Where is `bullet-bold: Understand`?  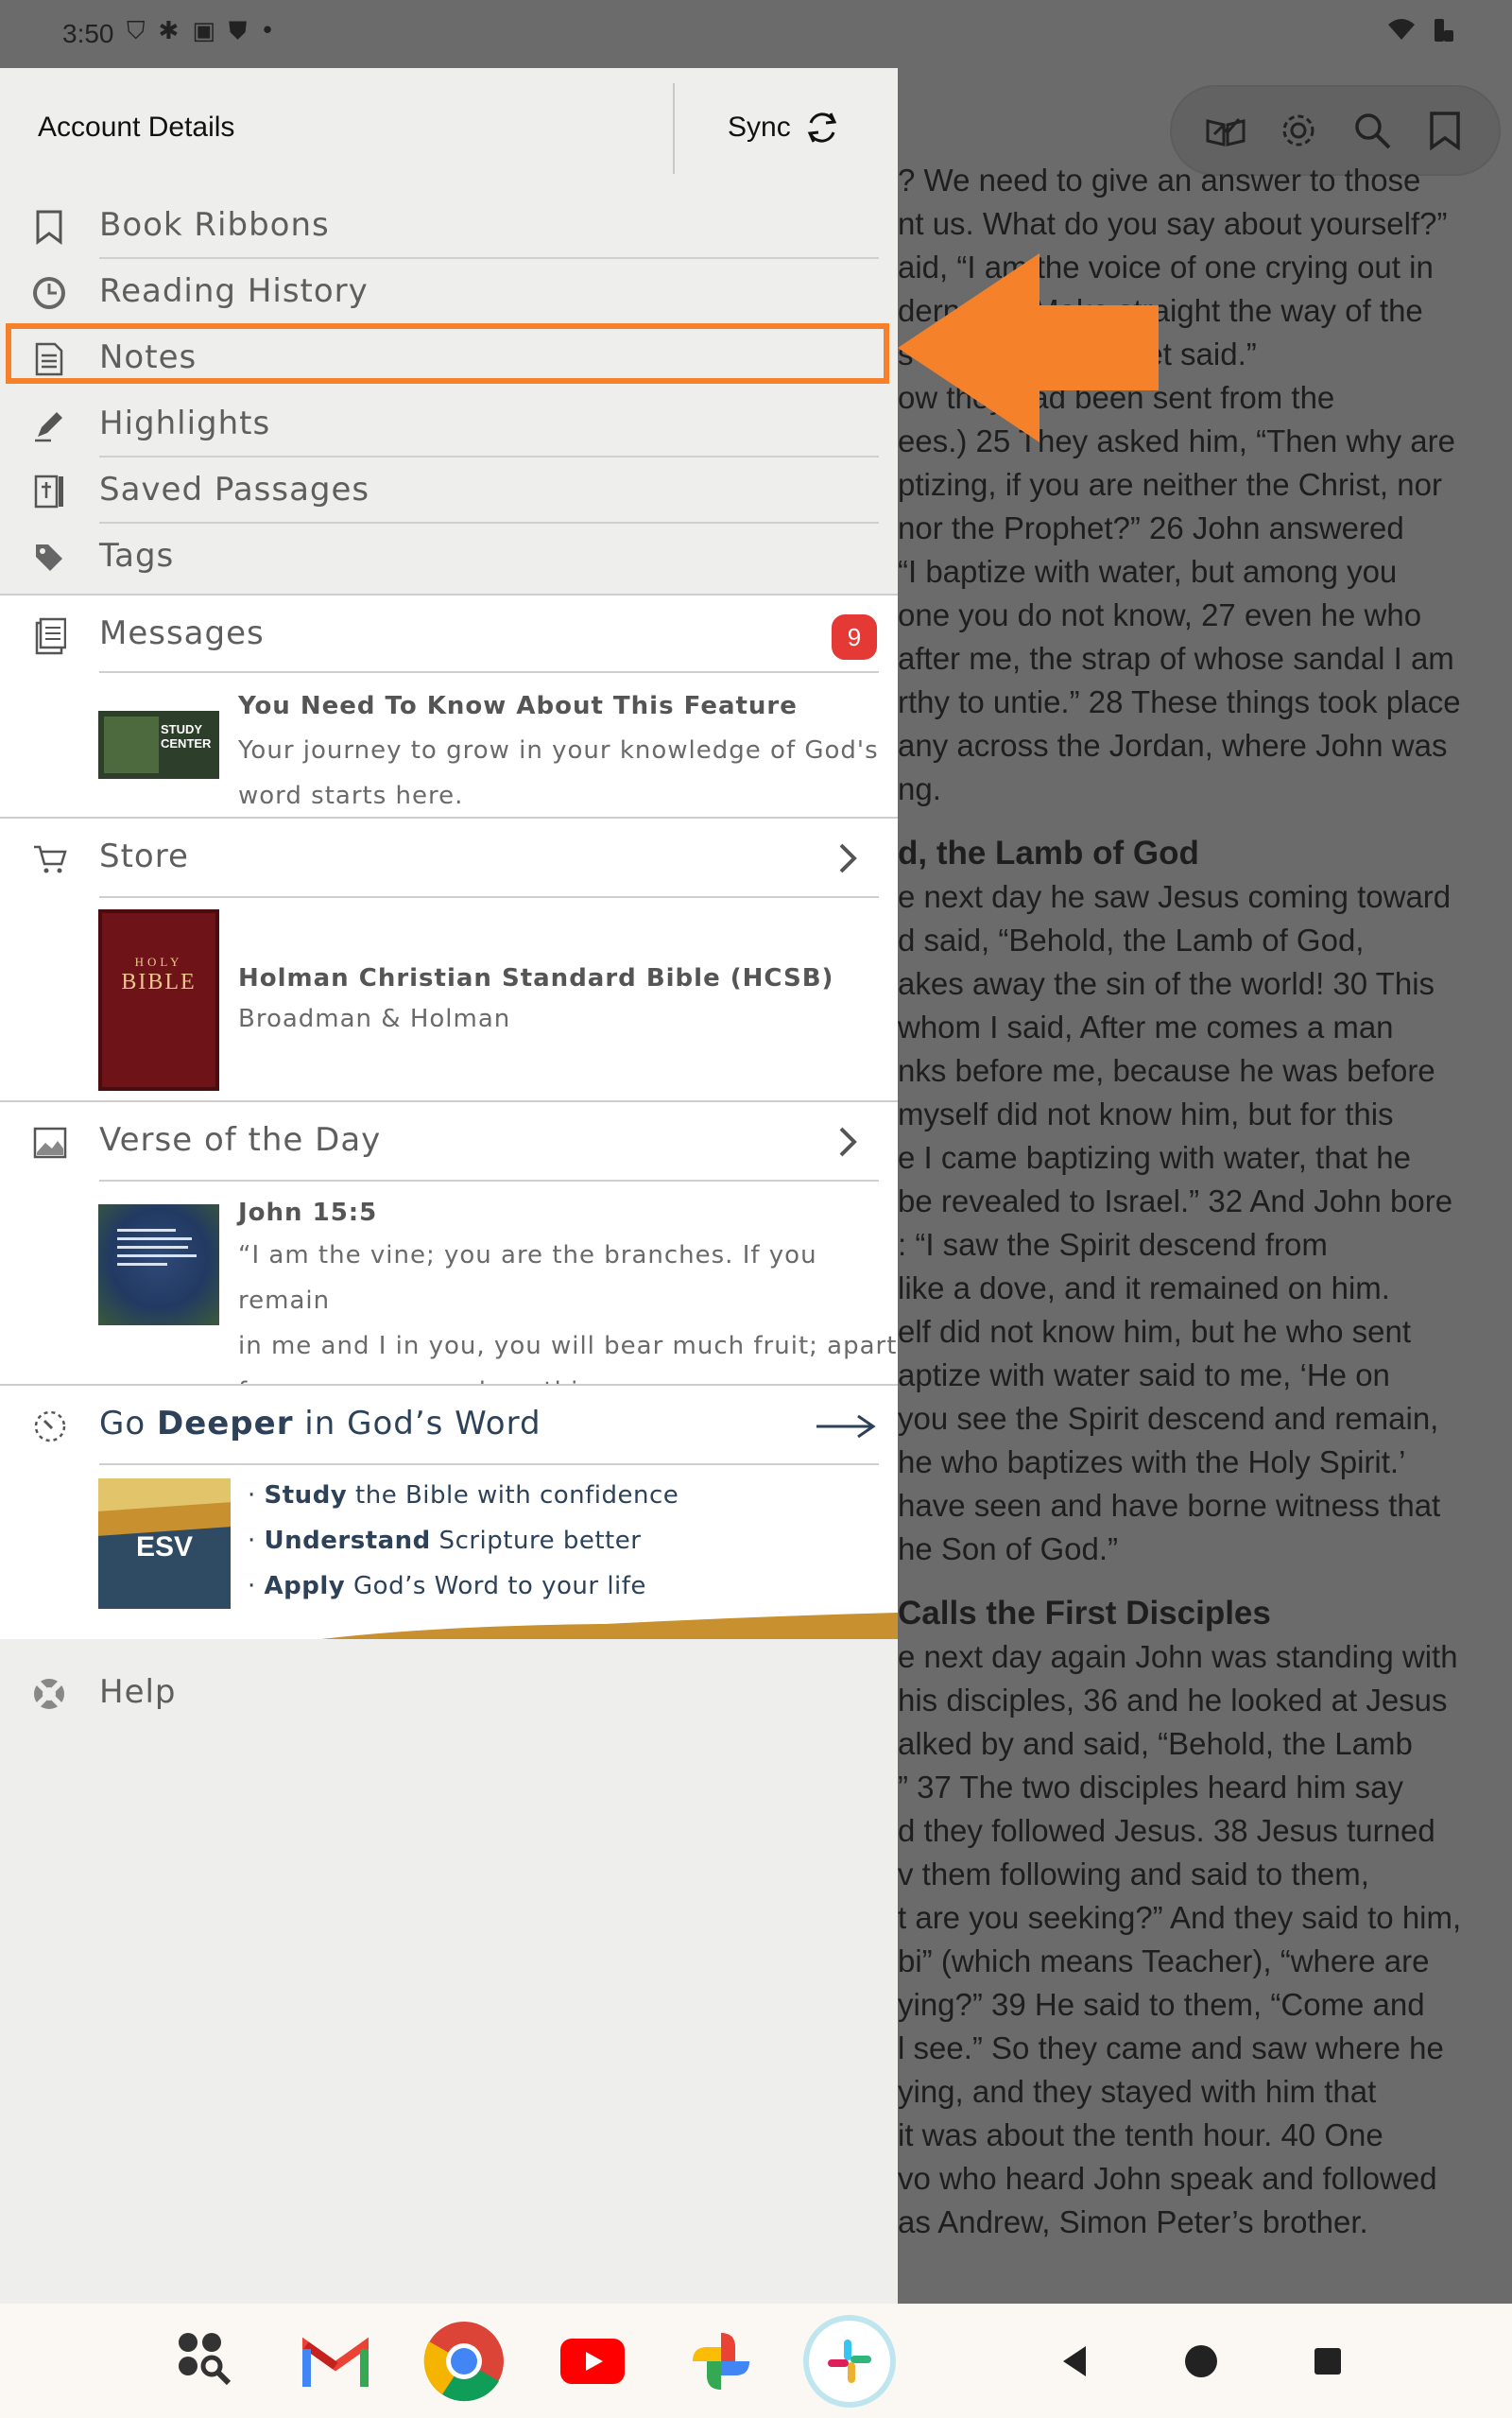 bullet-bold: Understand is located at coordinates (347, 1541).